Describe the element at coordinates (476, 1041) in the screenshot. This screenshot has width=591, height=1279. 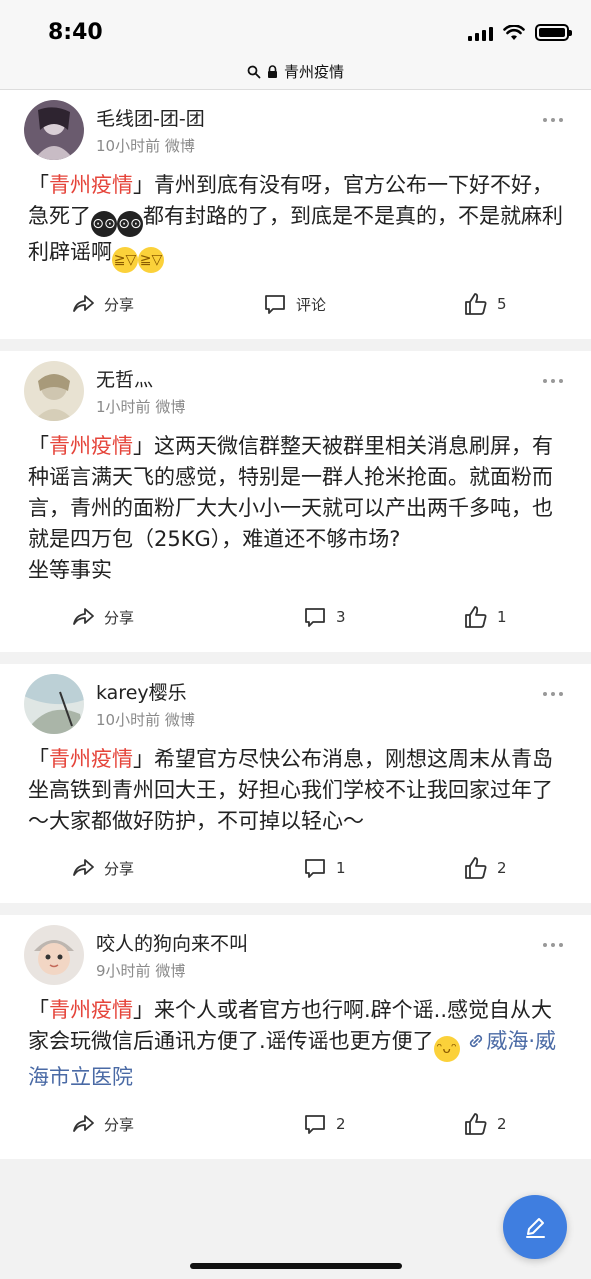
I see `link-icon` at that location.